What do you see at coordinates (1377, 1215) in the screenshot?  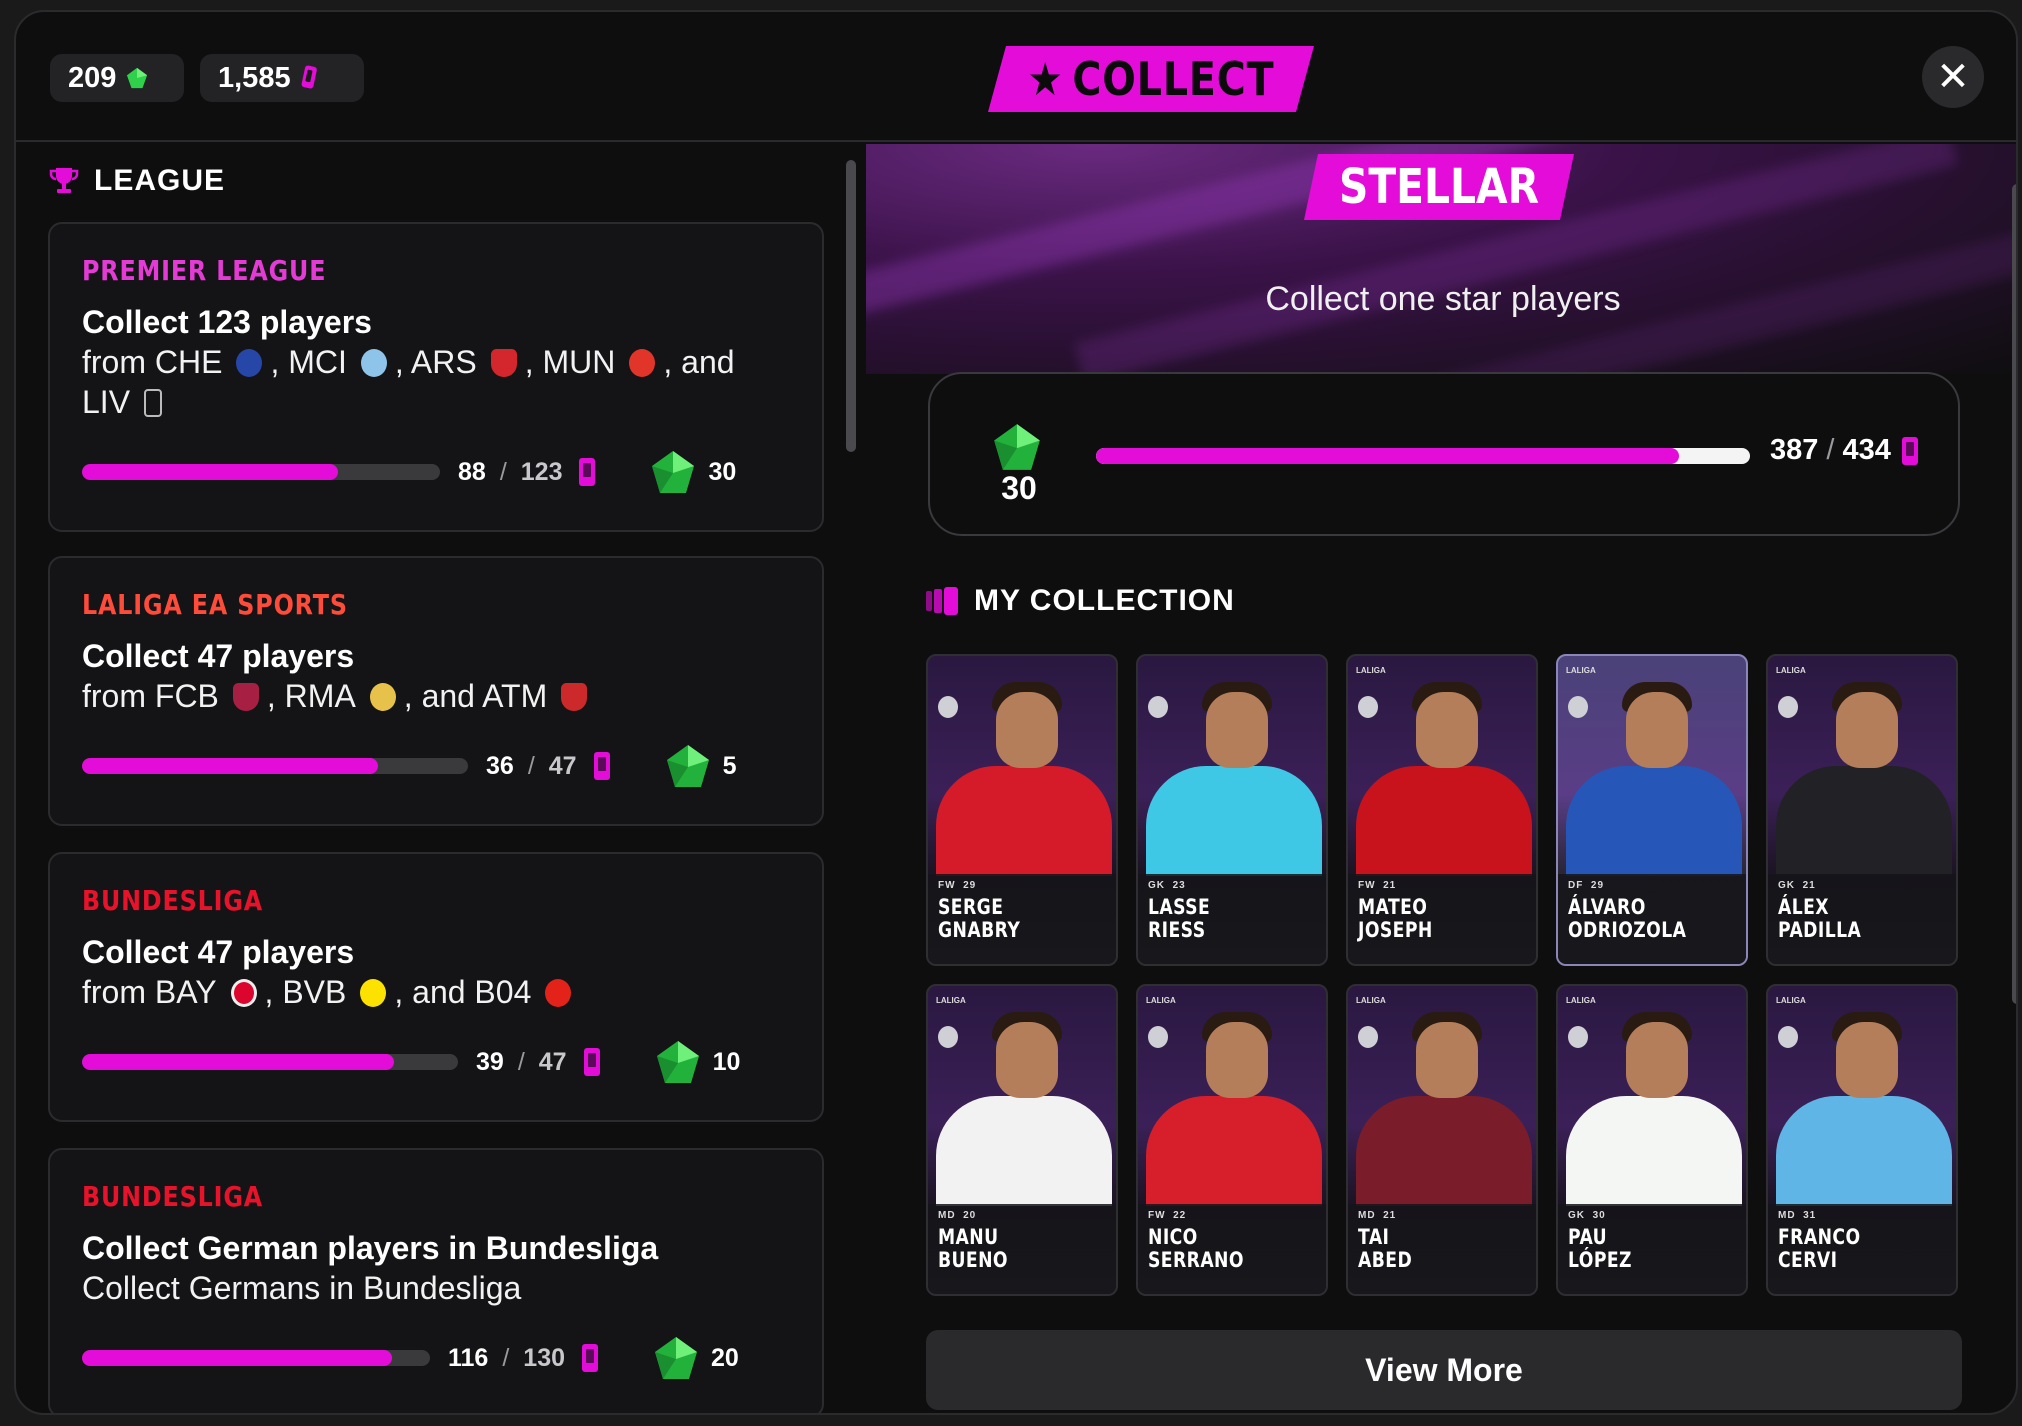 I see `player-meta: MD 21` at bounding box center [1377, 1215].